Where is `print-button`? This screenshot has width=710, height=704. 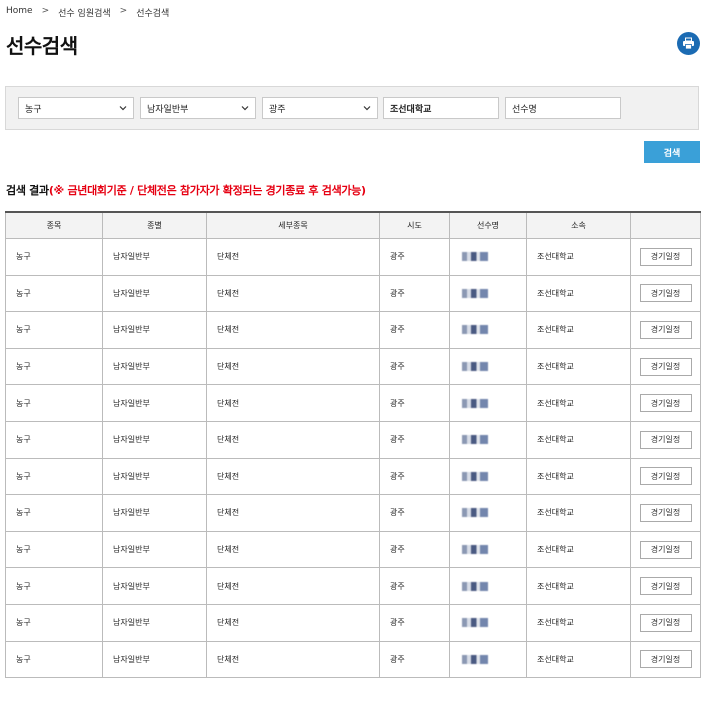 print-button is located at coordinates (688, 43).